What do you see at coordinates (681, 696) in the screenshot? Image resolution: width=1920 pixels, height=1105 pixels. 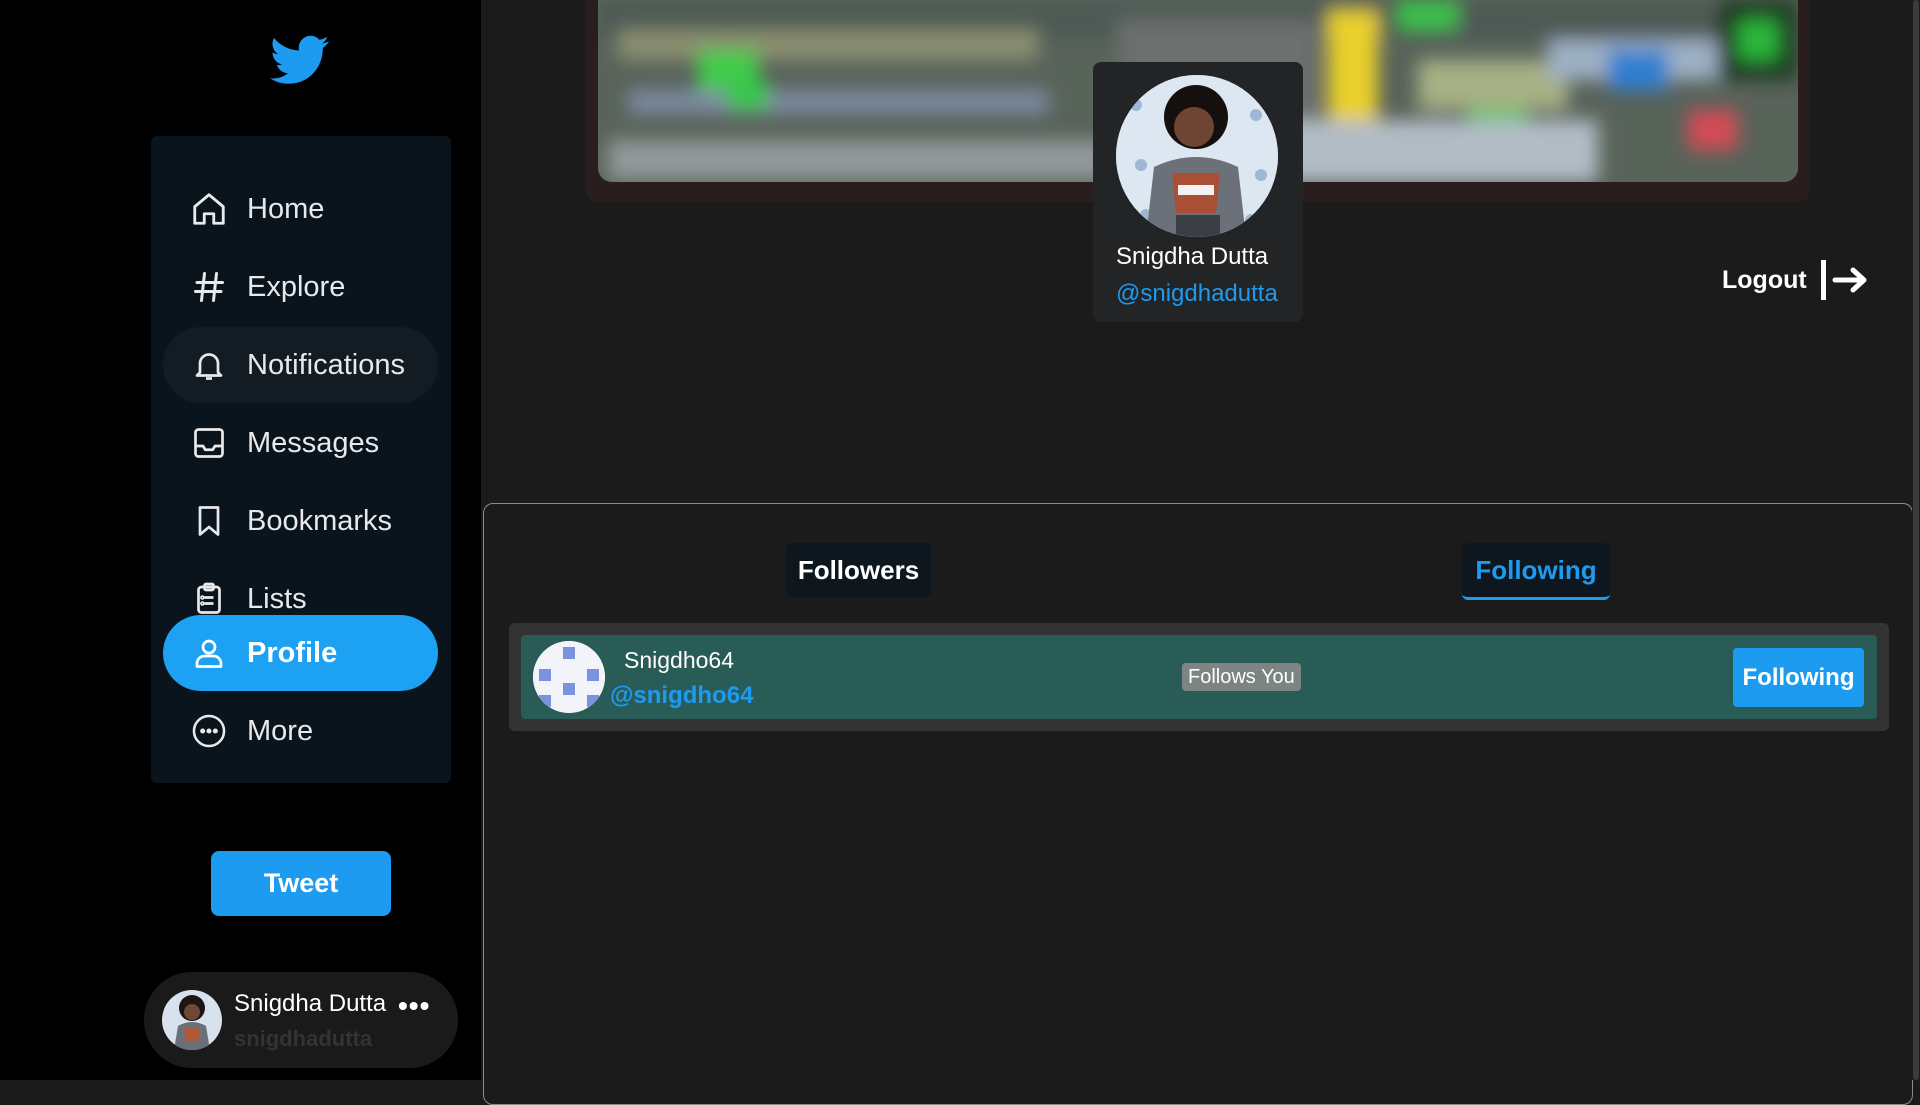 I see `list-item-handle: @snigdho64` at bounding box center [681, 696].